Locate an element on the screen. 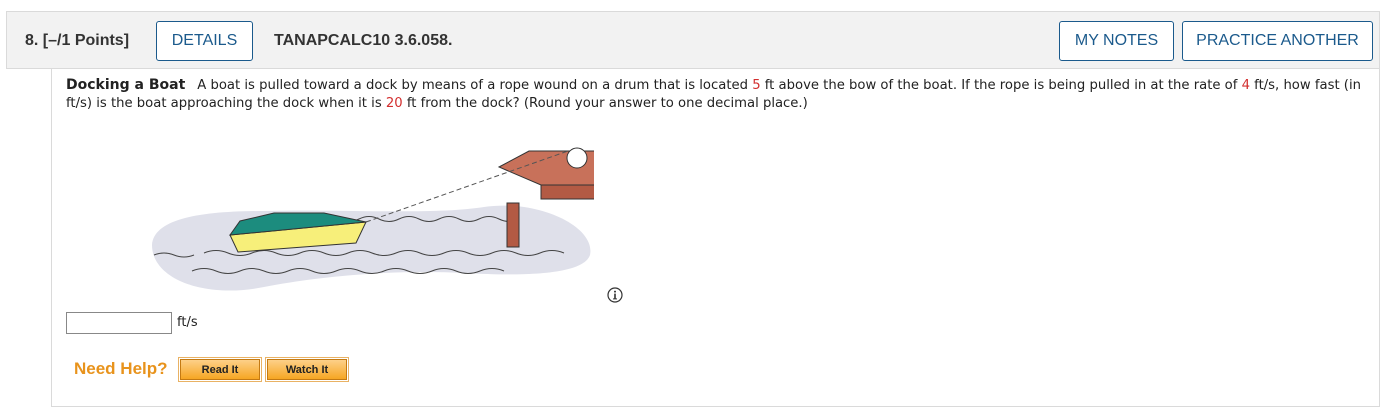 The image size is (1386, 419). question-heading: 8. [–/1 Points] is located at coordinates (77, 41).